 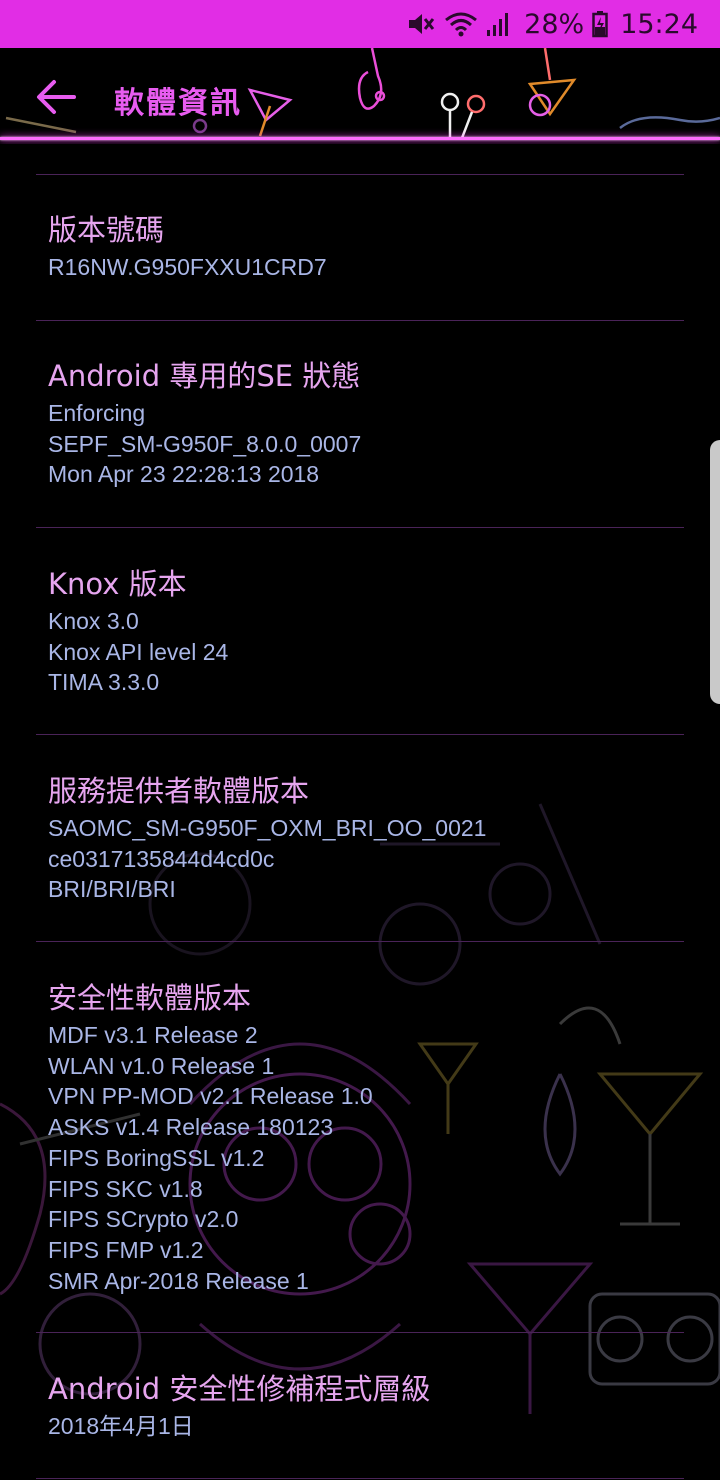 I want to click on item-title: 版本號碼, so click(x=106, y=230).